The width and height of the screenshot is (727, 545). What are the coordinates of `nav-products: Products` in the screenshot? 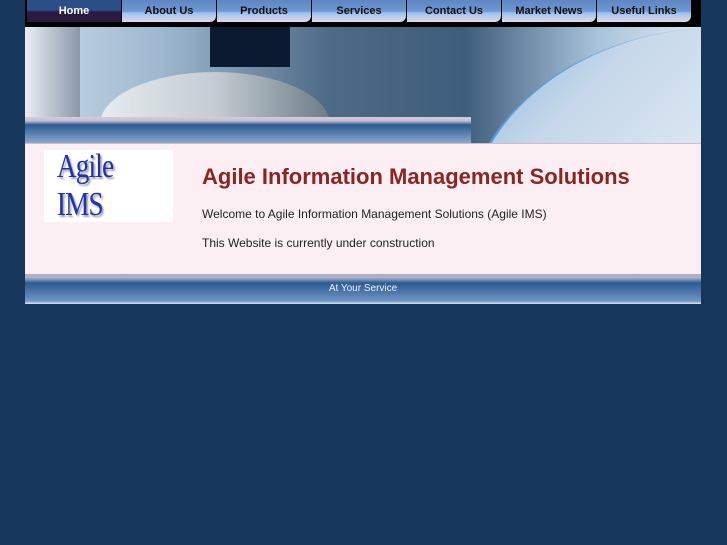 It's located at (264, 11).